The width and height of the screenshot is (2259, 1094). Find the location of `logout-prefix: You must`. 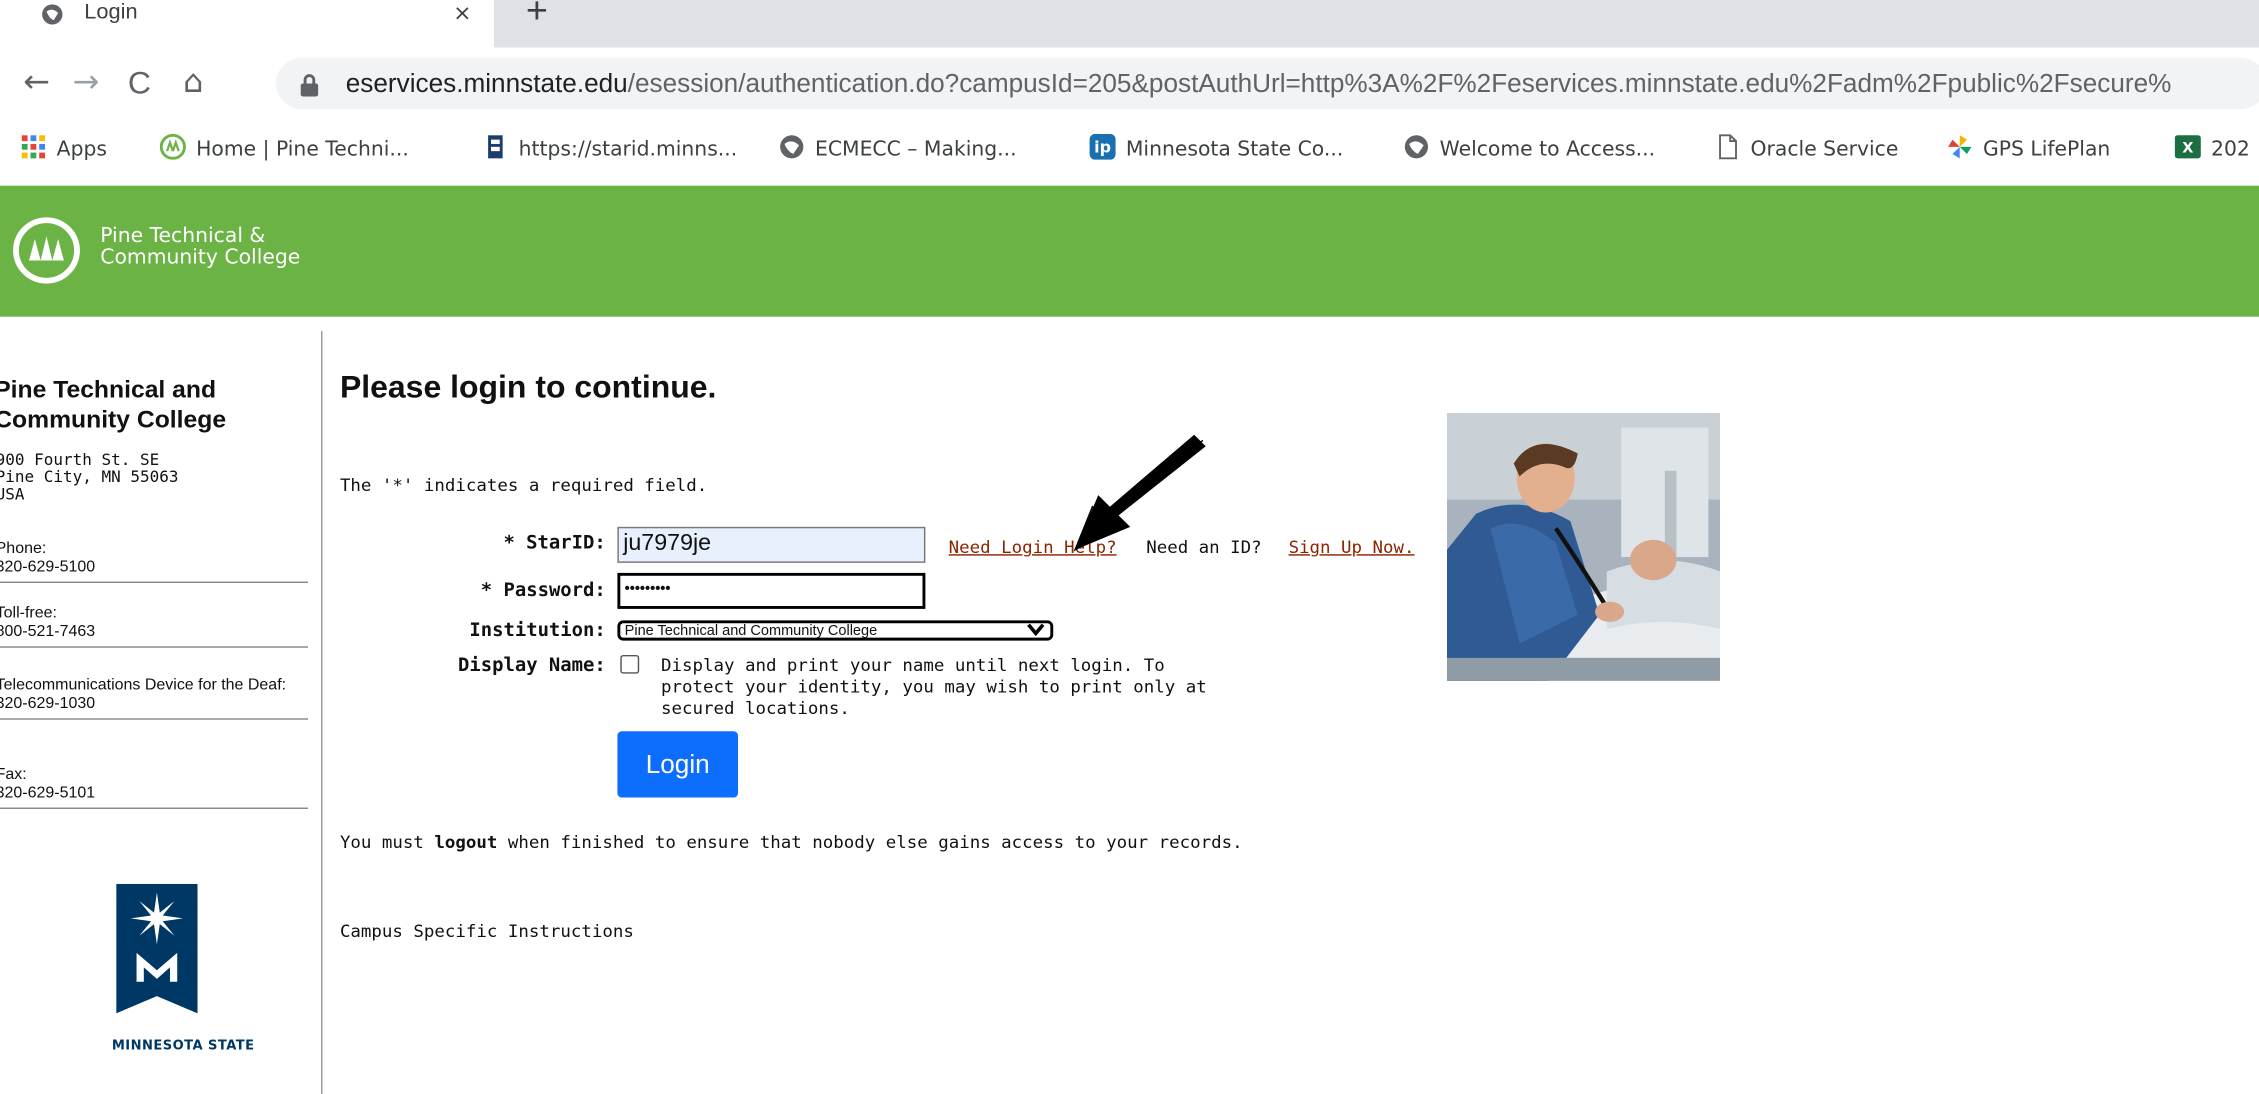

logout-prefix: You must is located at coordinates (387, 842).